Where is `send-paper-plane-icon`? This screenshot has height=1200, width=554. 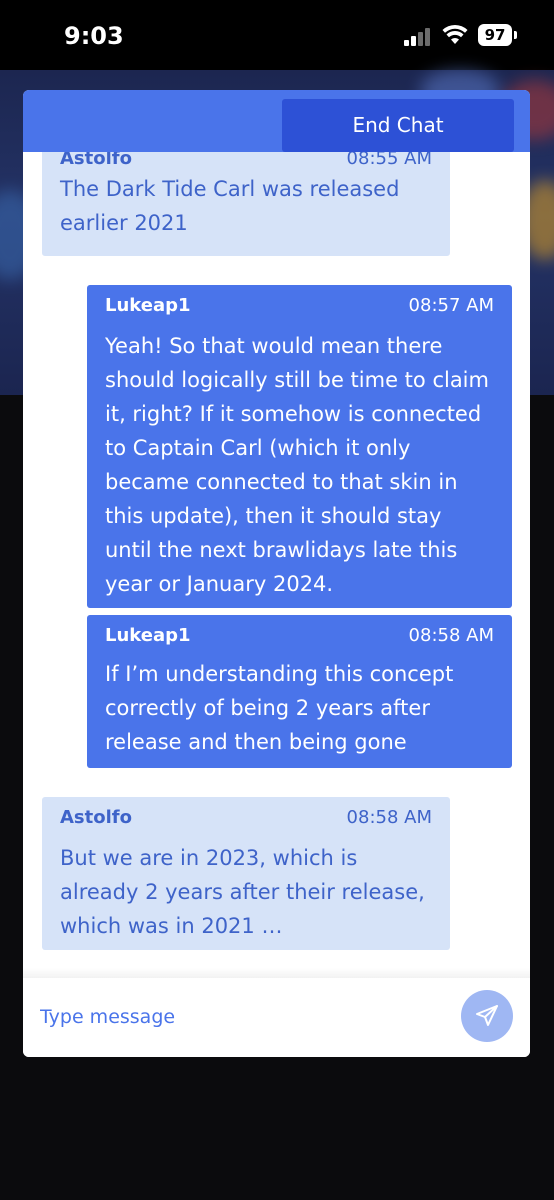
send-paper-plane-icon is located at coordinates (487, 1015).